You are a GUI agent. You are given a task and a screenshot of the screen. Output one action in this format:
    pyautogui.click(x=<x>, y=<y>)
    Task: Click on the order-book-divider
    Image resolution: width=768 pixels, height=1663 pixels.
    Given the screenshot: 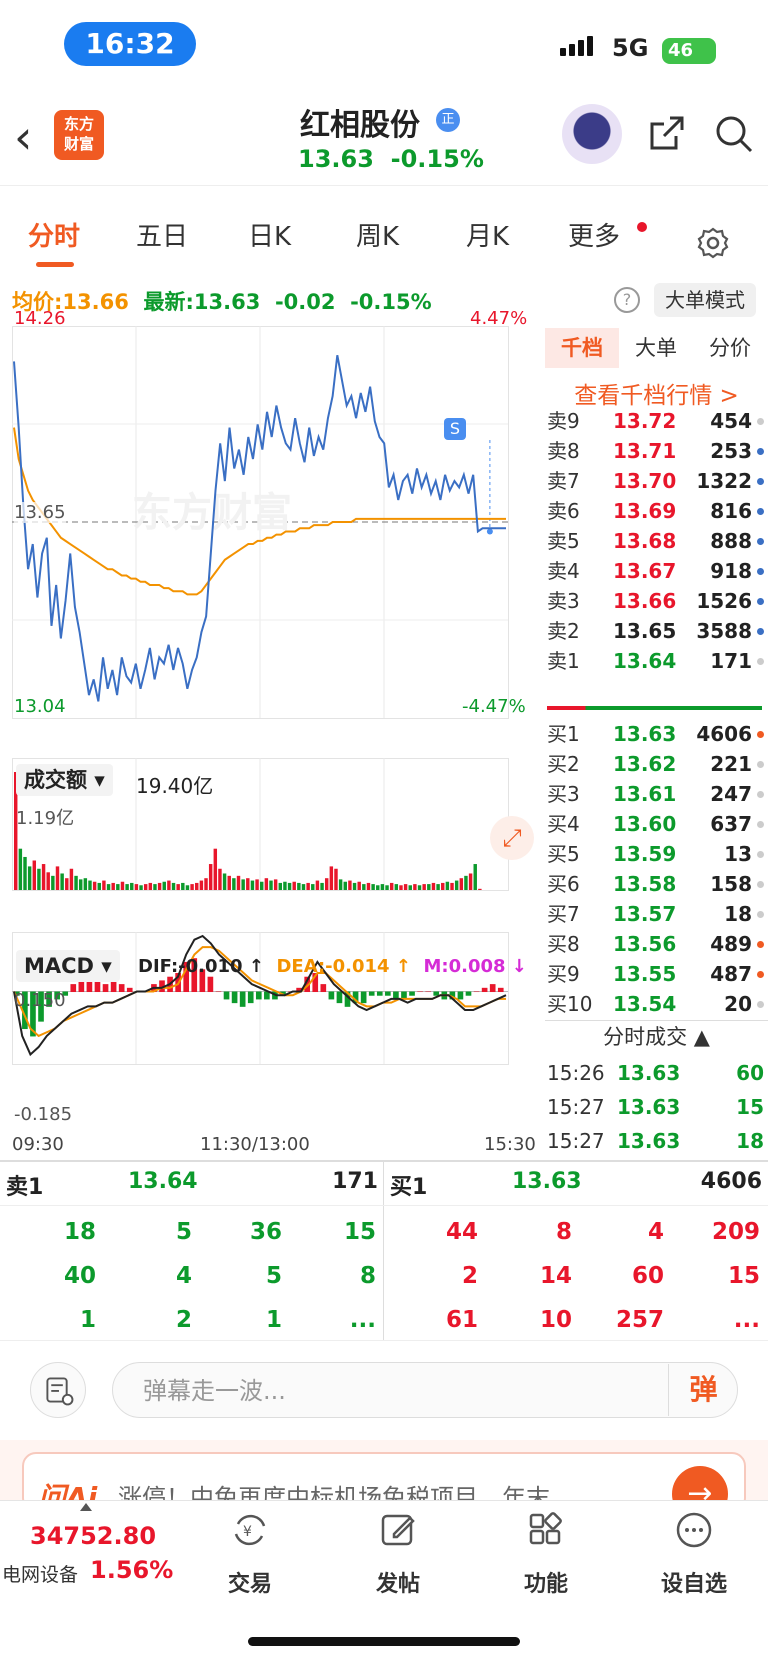 What is the action you would take?
    pyautogui.click(x=654, y=708)
    